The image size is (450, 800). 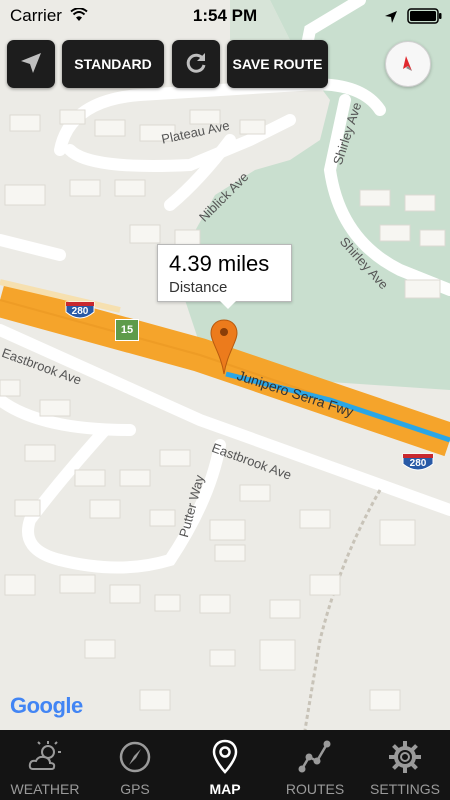 I want to click on locate-button, so click(x=31, y=64).